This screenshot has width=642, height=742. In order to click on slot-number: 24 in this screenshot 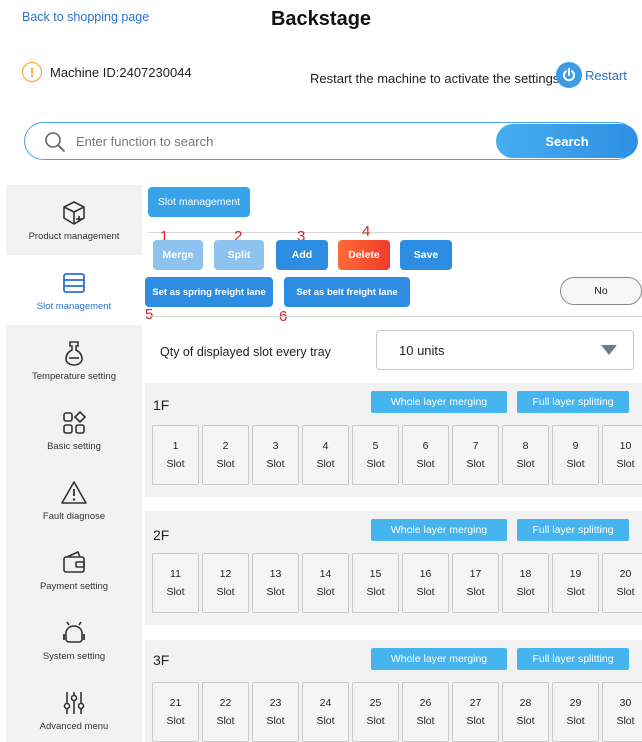, I will do `click(325, 703)`.